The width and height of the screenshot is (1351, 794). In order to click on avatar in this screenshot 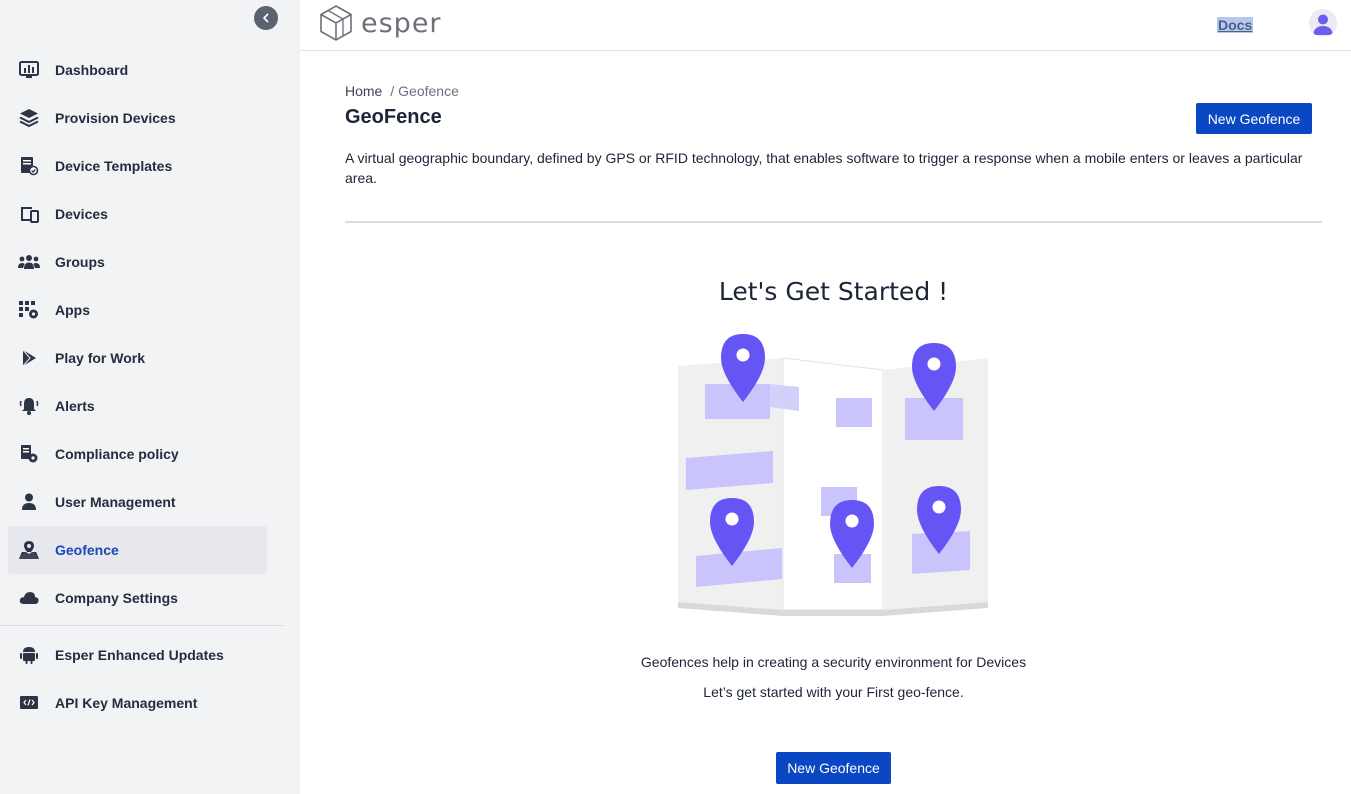, I will do `click(1323, 23)`.